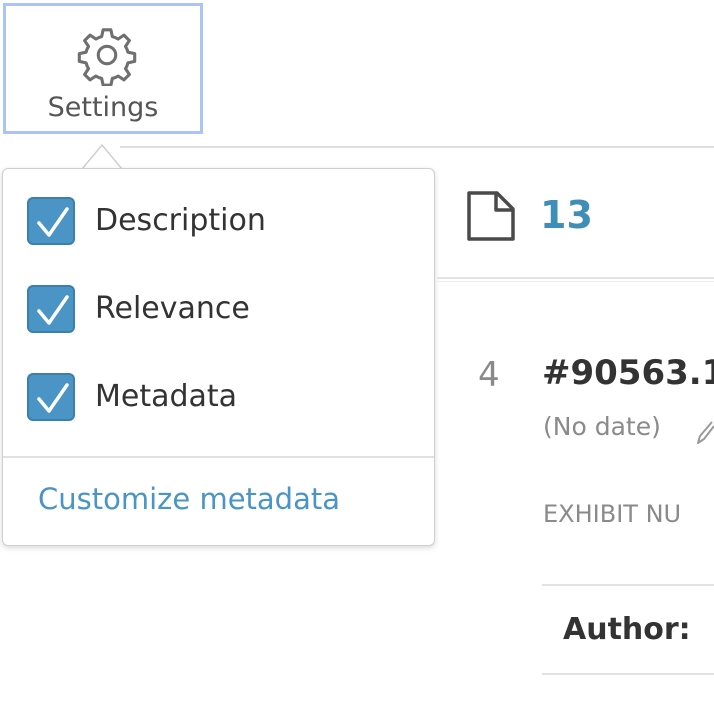 The image size is (714, 708). Describe the element at coordinates (575, 281) in the screenshot. I see `section-divider-shadow` at that location.